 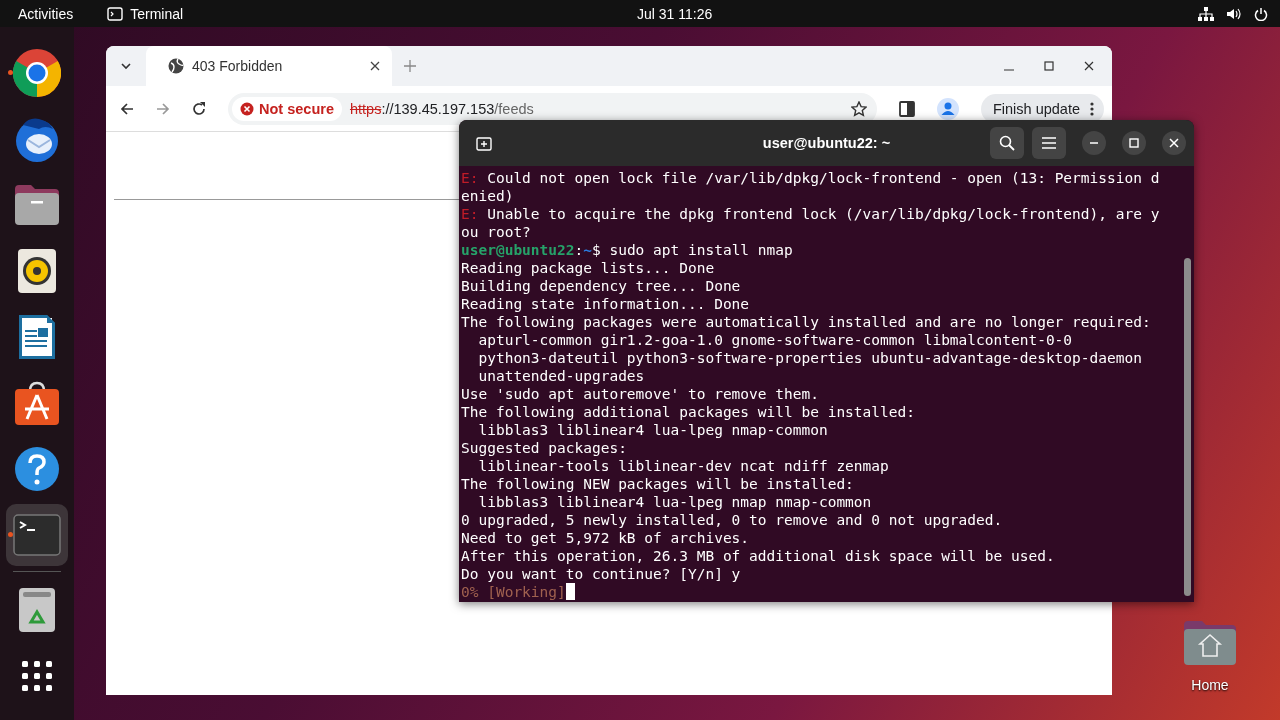 What do you see at coordinates (675, 13) in the screenshot?
I see `clock: Jul 31 11:26` at bounding box center [675, 13].